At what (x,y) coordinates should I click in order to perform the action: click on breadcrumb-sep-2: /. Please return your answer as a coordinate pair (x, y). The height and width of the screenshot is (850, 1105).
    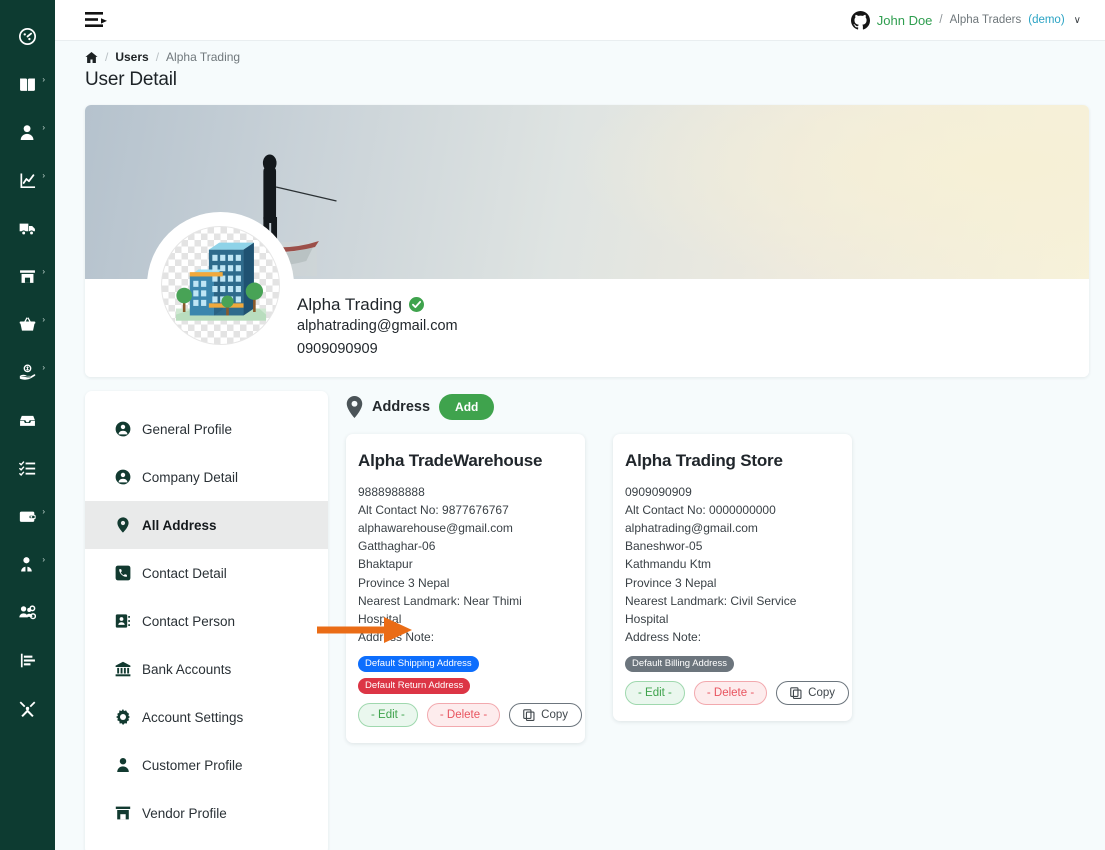
    Looking at the image, I should click on (157, 57).